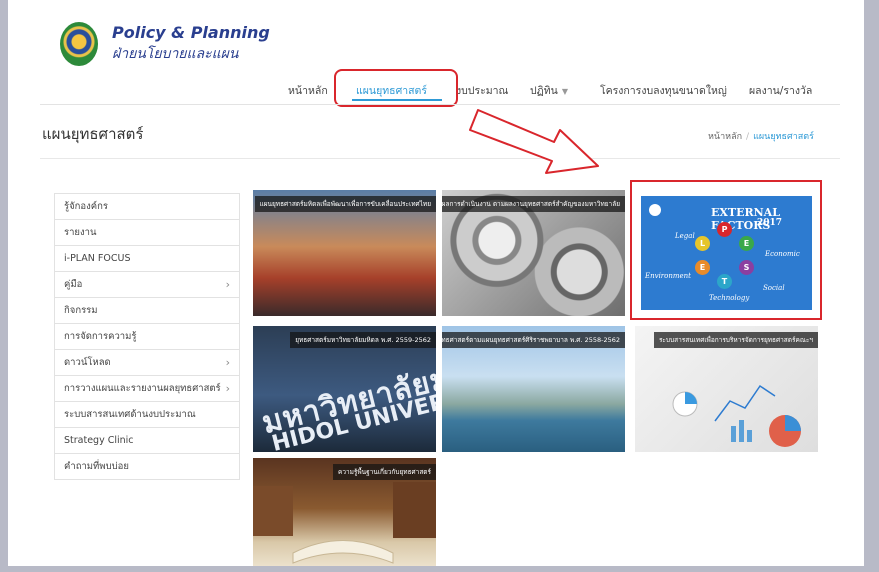 The height and width of the screenshot is (572, 879). What do you see at coordinates (482, 90) in the screenshot?
I see `nav-budget: งบประมาณ` at bounding box center [482, 90].